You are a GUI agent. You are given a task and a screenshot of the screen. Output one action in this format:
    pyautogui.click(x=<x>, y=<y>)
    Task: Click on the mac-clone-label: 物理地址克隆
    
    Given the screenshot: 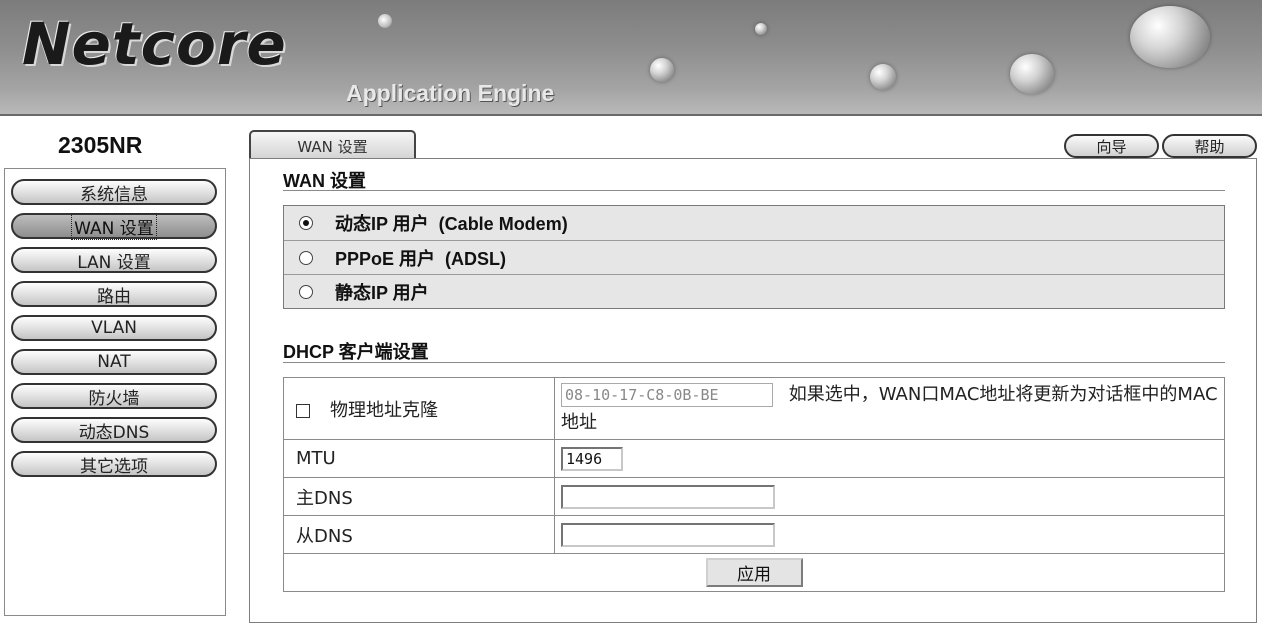 What is the action you would take?
    pyautogui.click(x=384, y=410)
    